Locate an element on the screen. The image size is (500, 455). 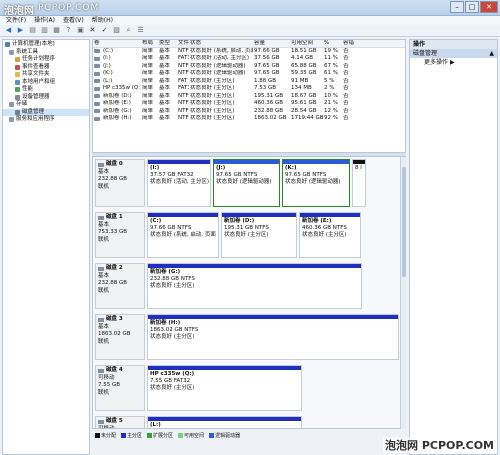
menu-action: 操作(A) is located at coordinates (44, 20).